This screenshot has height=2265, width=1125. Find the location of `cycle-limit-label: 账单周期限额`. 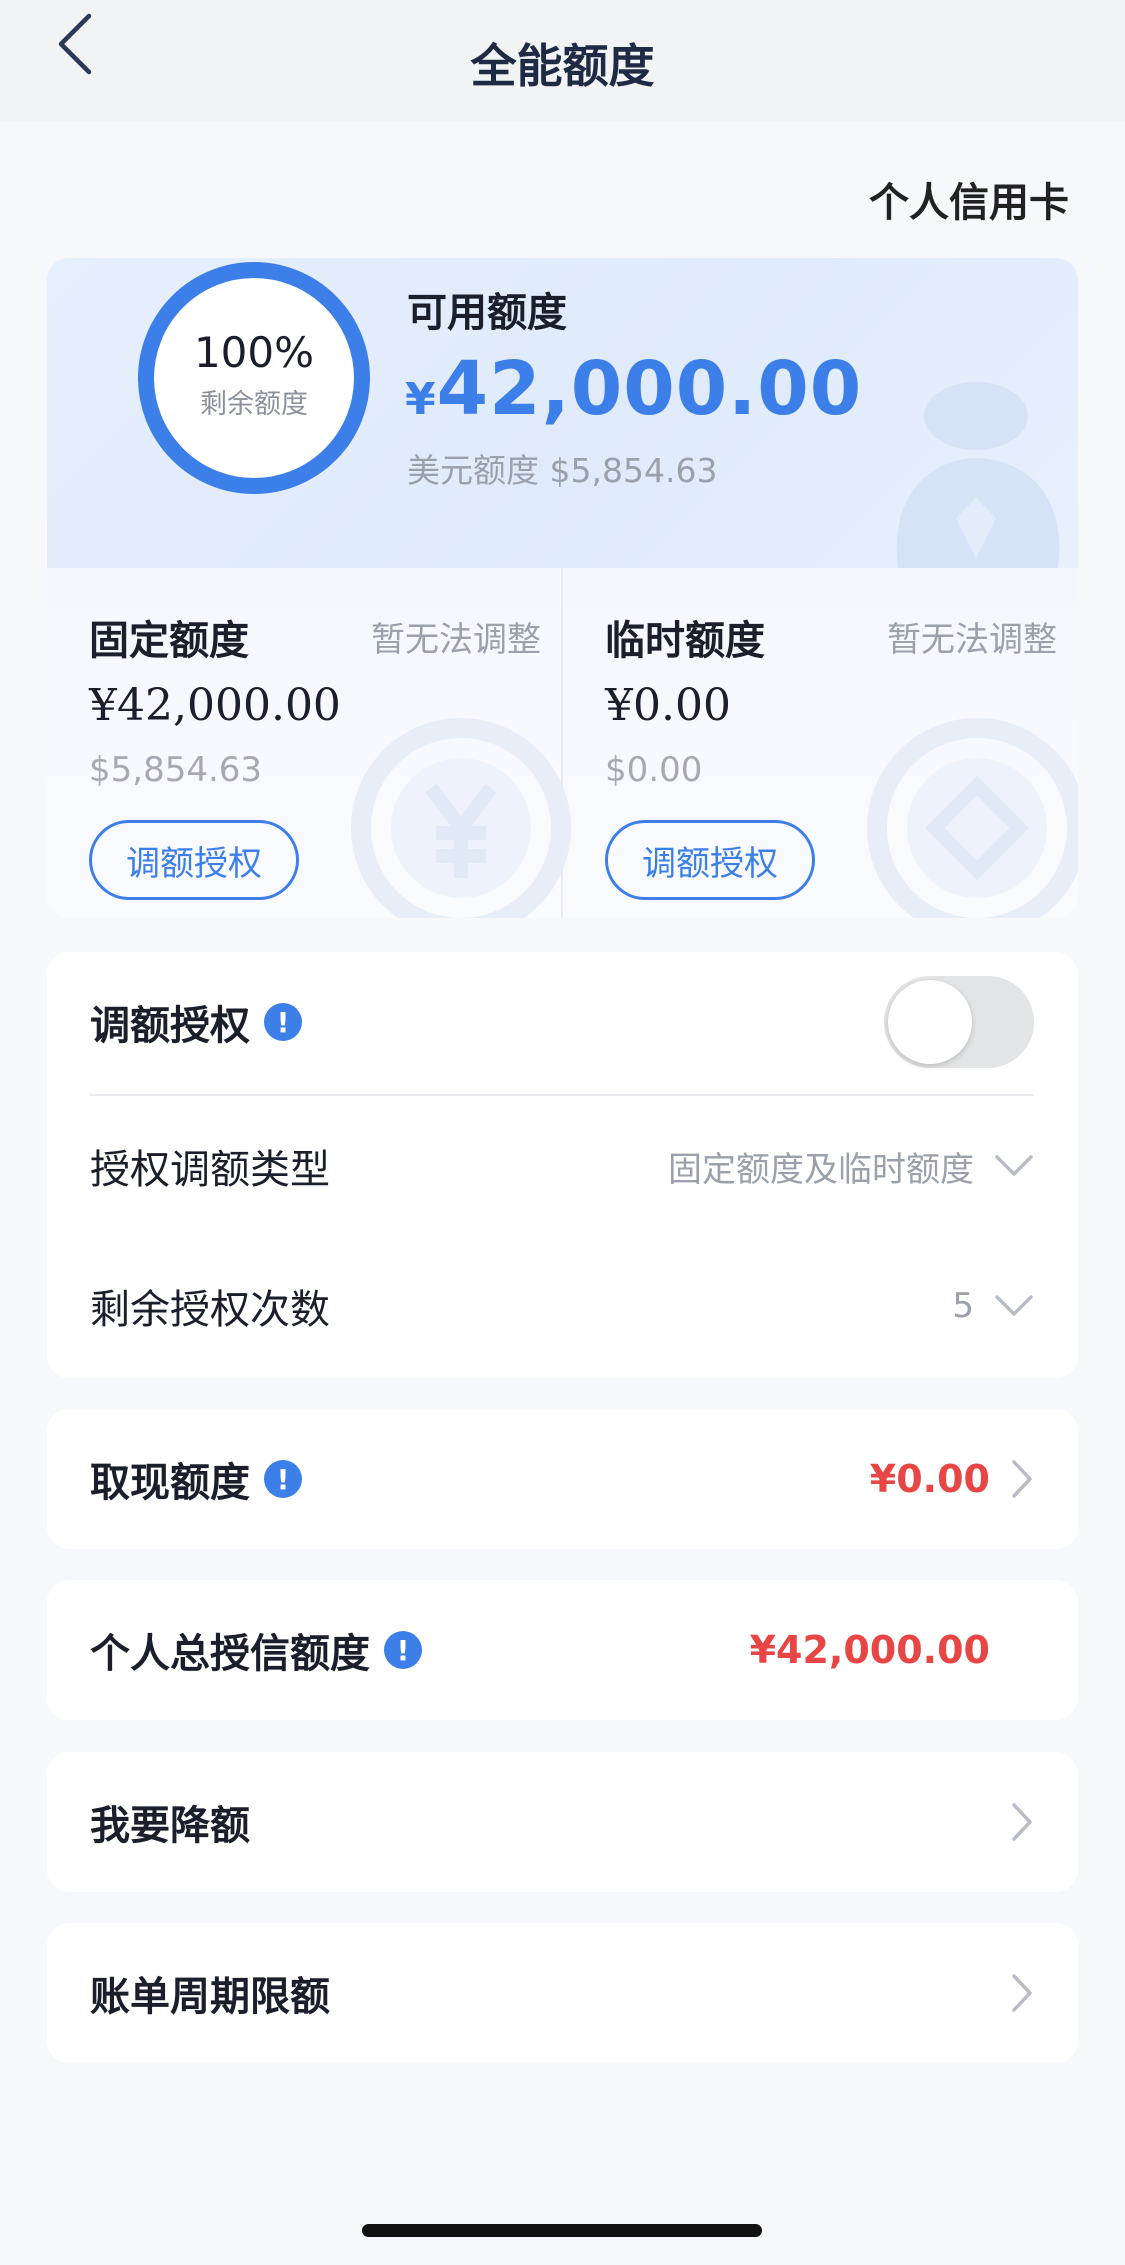

cycle-limit-label: 账单周期限额 is located at coordinates (210, 1997).